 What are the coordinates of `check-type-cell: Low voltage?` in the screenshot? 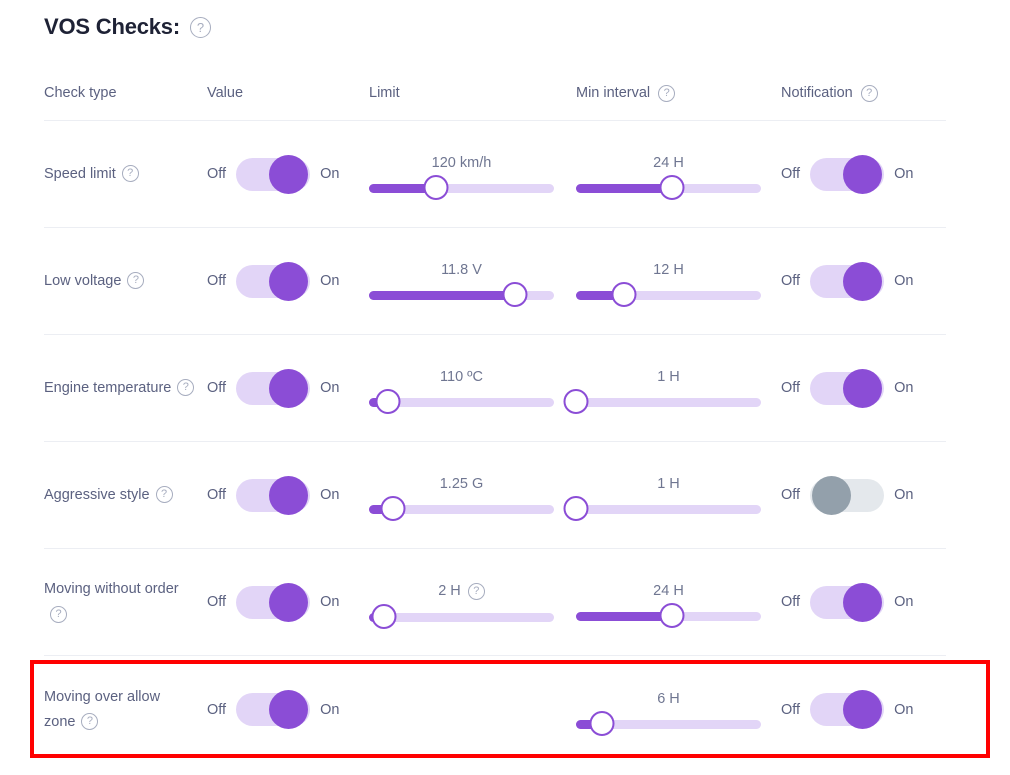 It's located at (125, 281).